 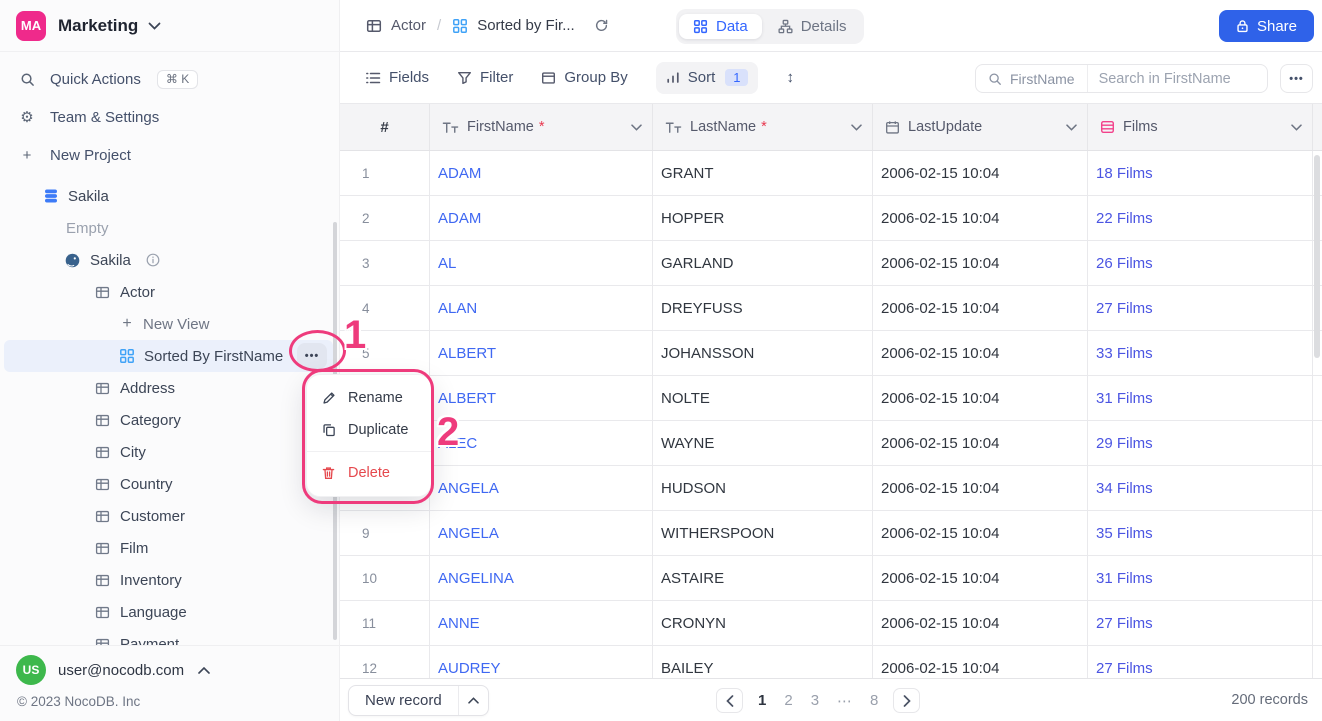 I want to click on sidebar-table-item: Category, so click(x=169, y=420).